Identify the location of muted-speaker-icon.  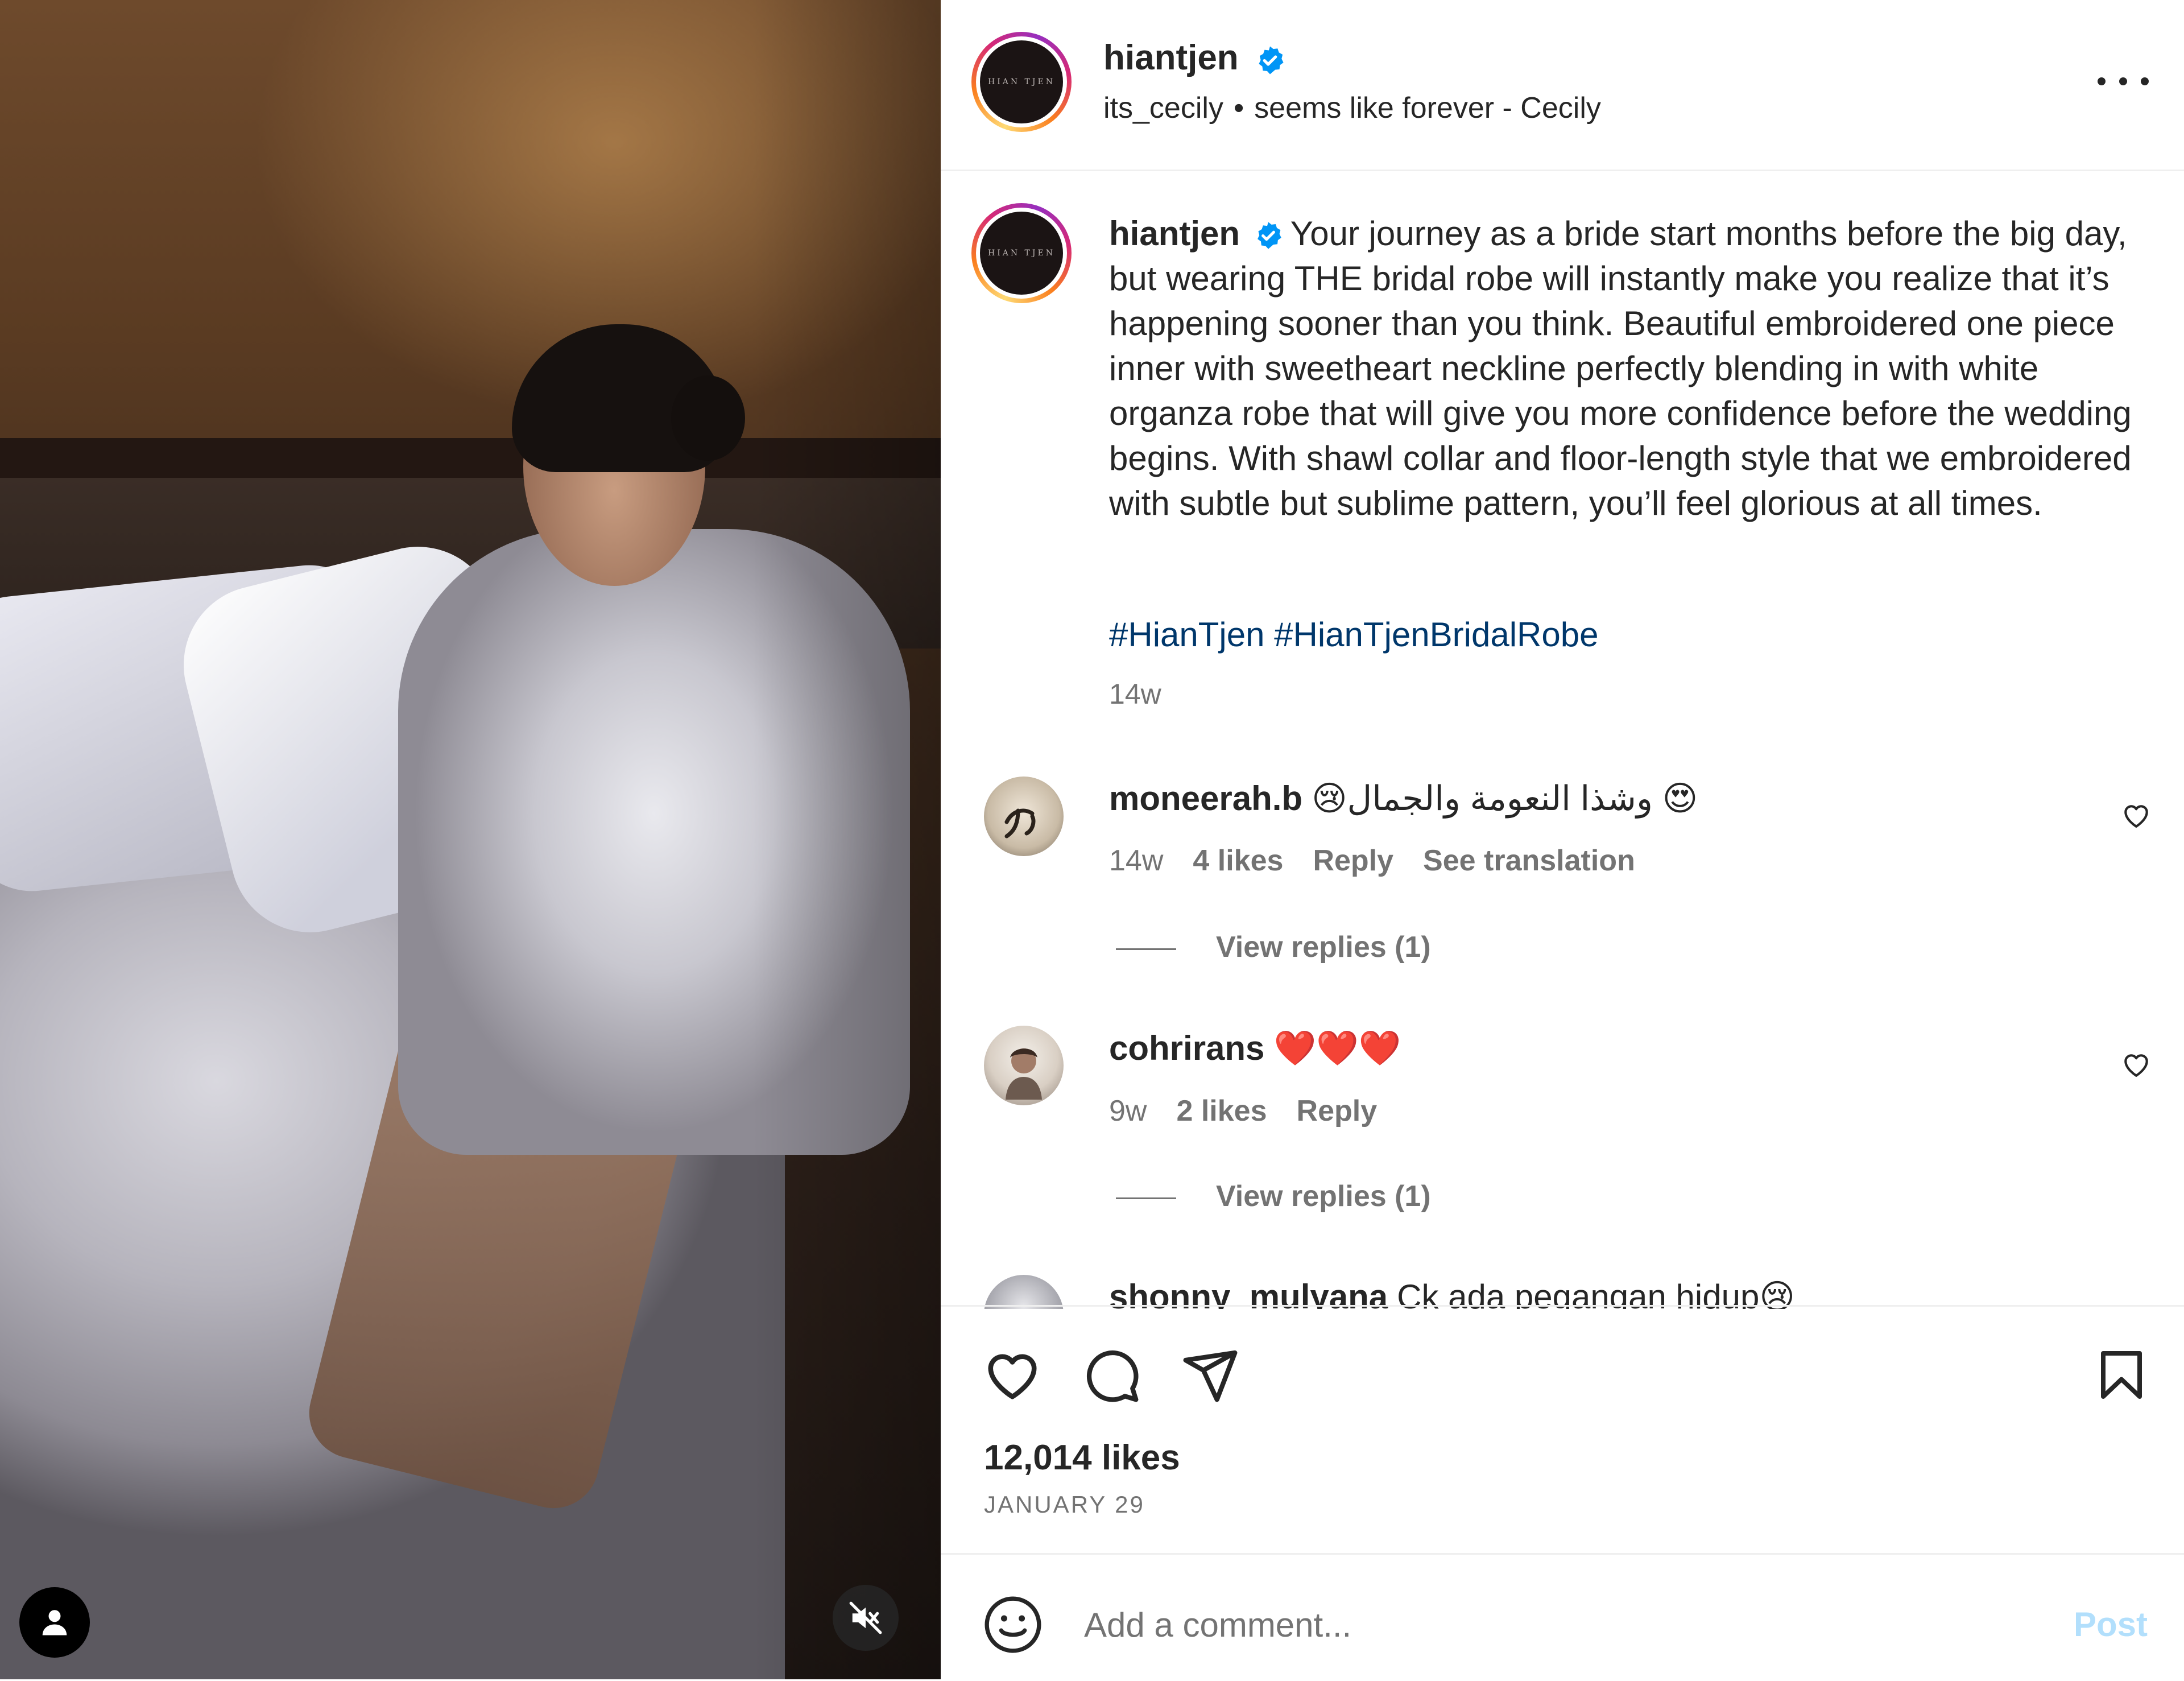
(865, 1617).